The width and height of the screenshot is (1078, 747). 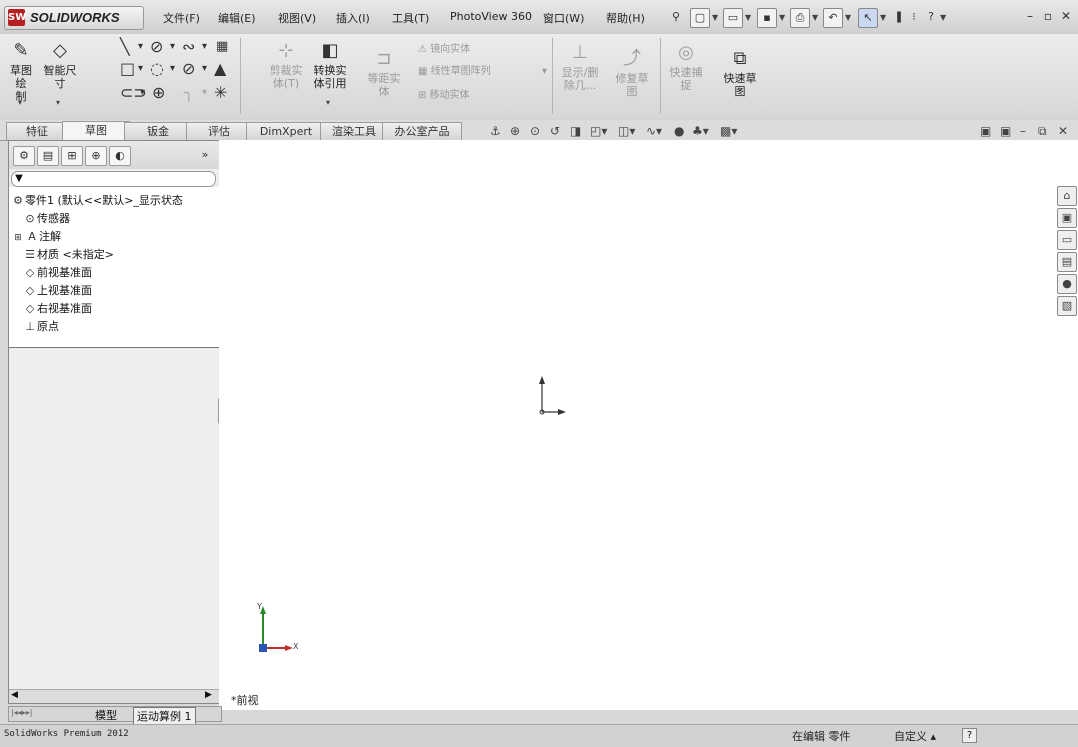 I want to click on design-library-icon: ▣, so click(x=1067, y=218).